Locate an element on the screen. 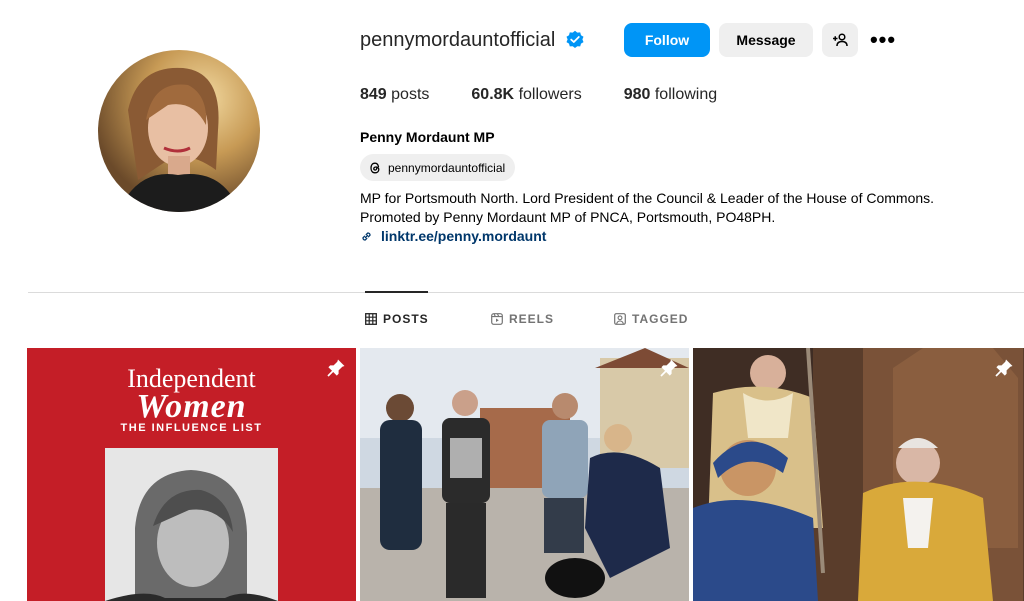 The height and width of the screenshot is (601, 1024). reels-icon is located at coordinates (497, 319).